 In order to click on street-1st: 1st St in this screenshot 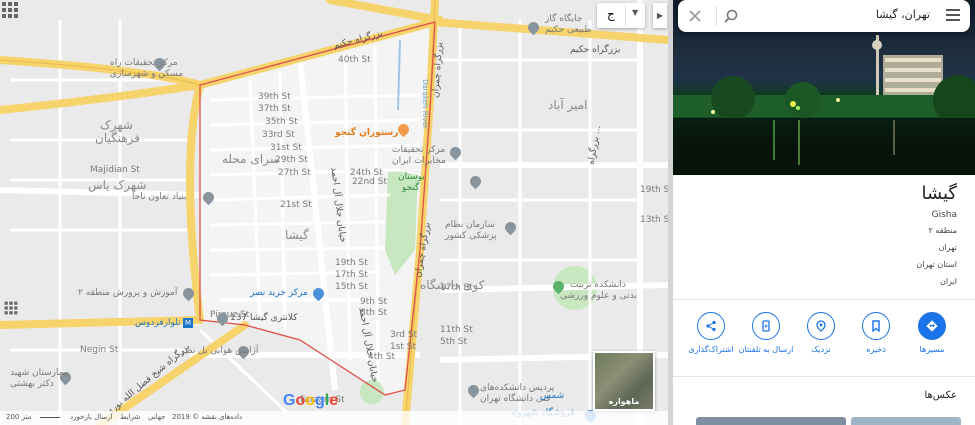, I will do `click(403, 347)`.